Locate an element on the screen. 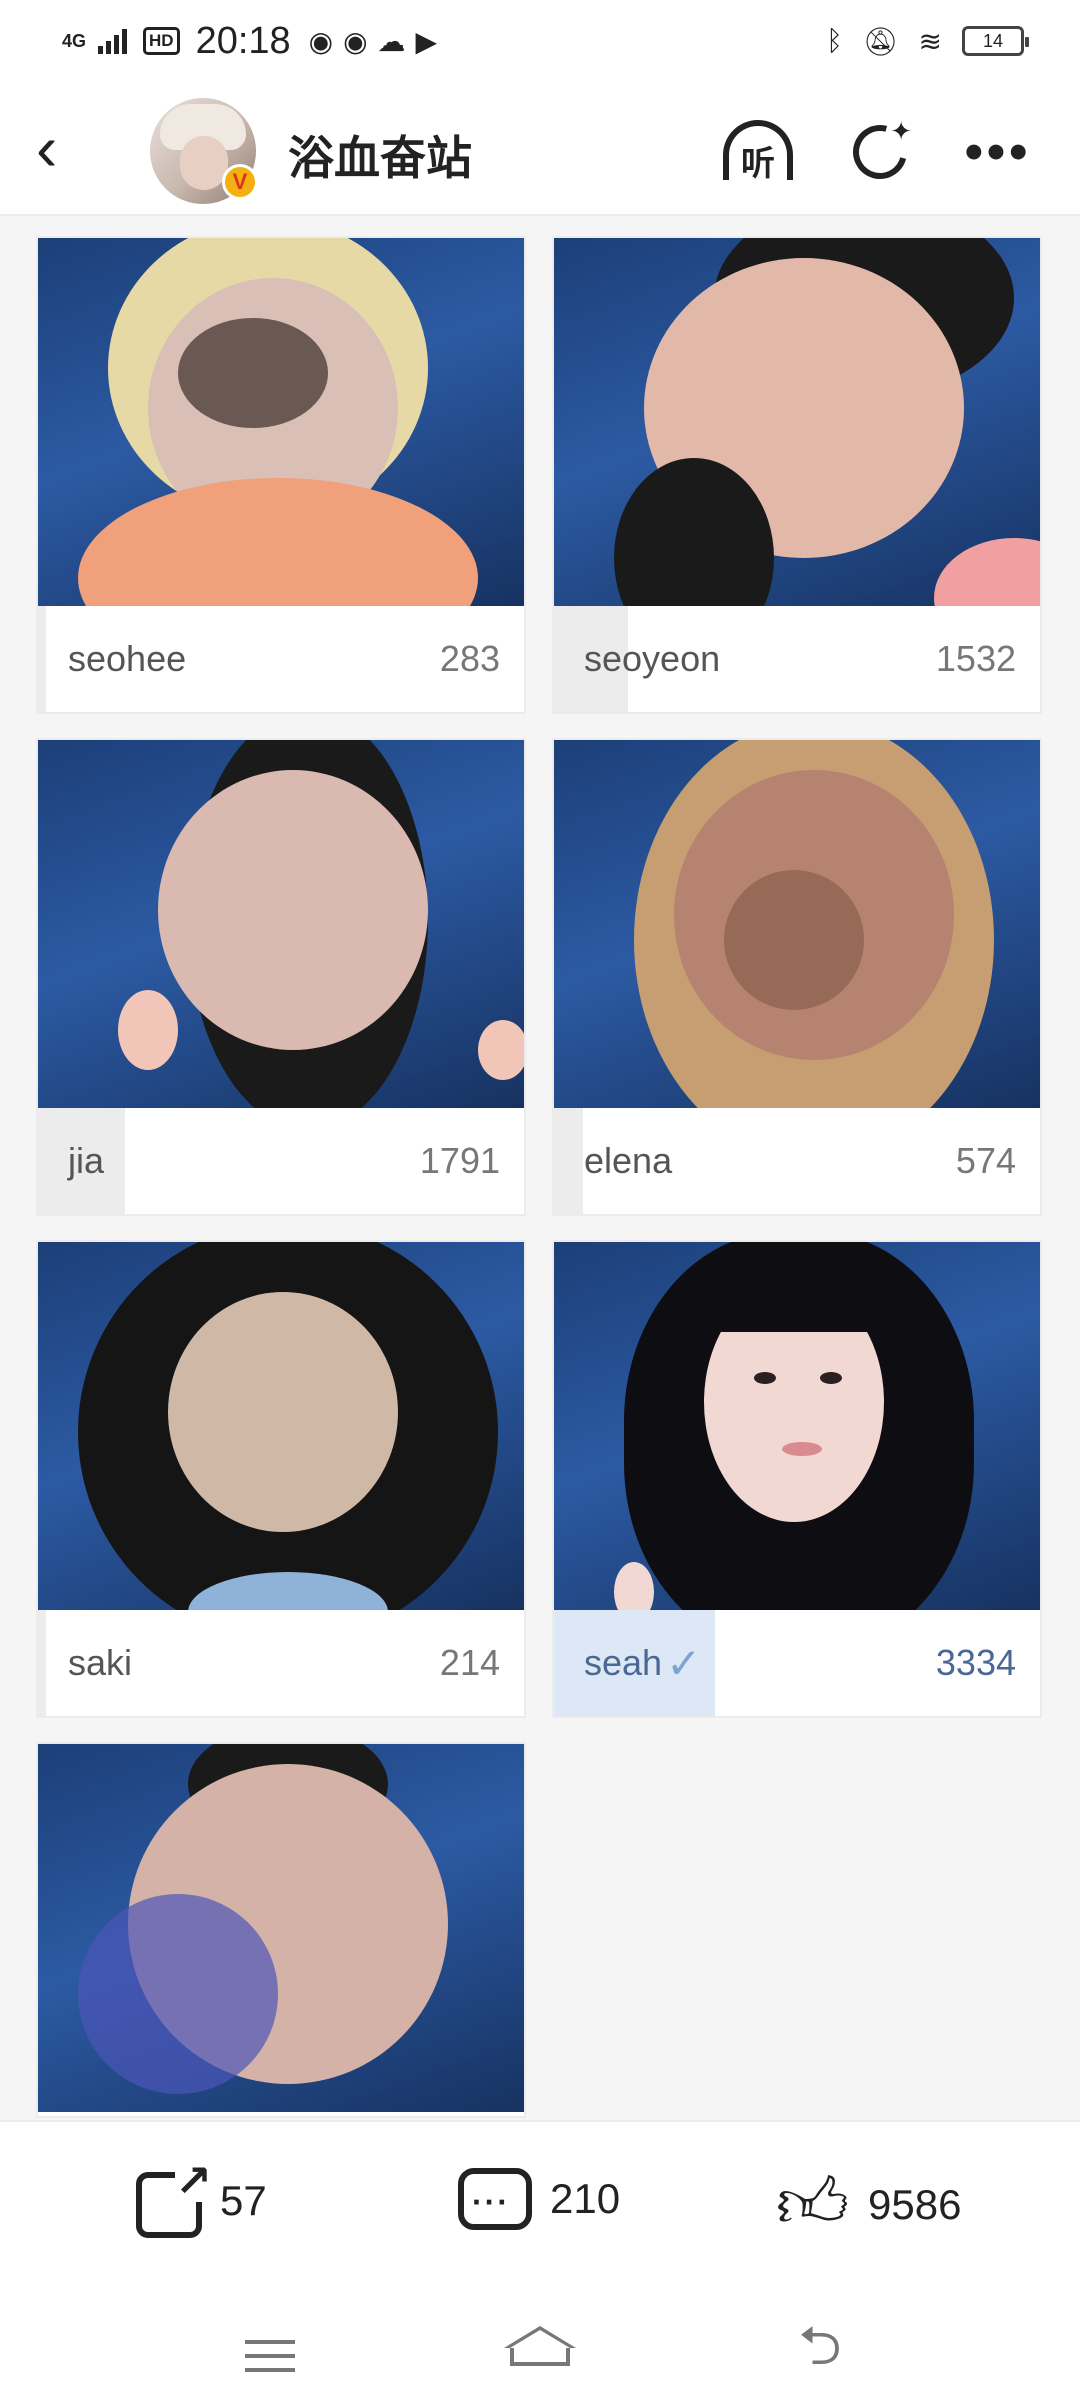 This screenshot has height=2408, width=1080. menu-icon is located at coordinates (270, 2360).